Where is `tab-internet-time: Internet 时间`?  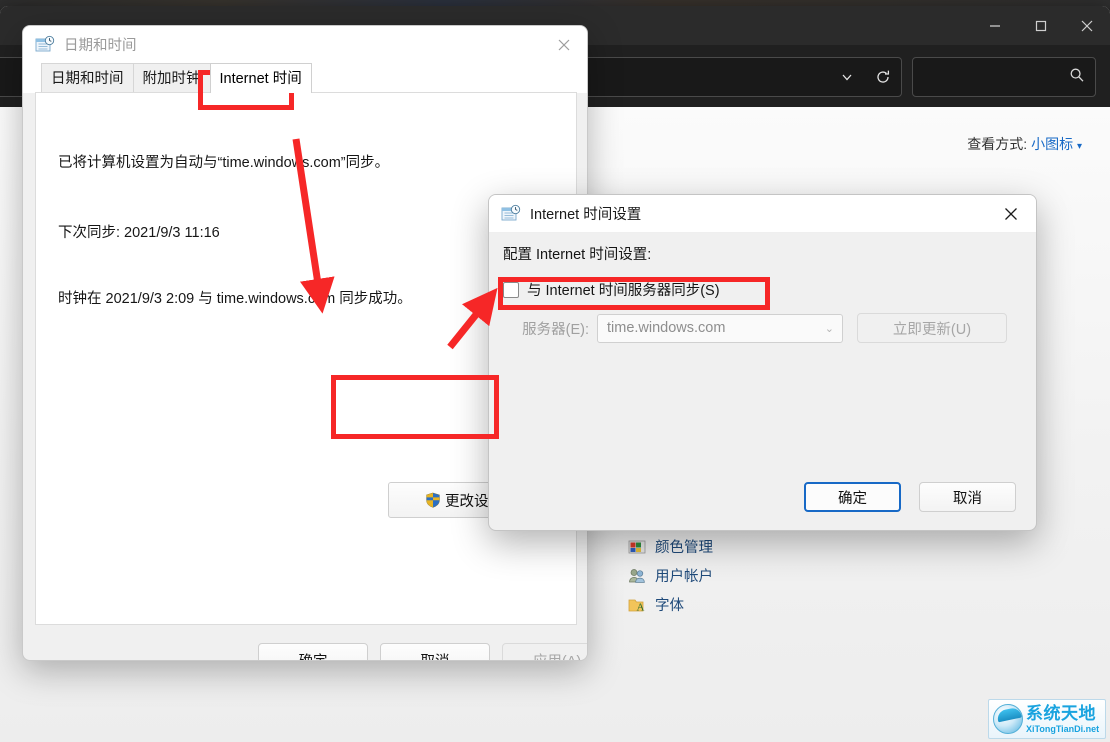 tab-internet-time: Internet 时间 is located at coordinates (260, 78).